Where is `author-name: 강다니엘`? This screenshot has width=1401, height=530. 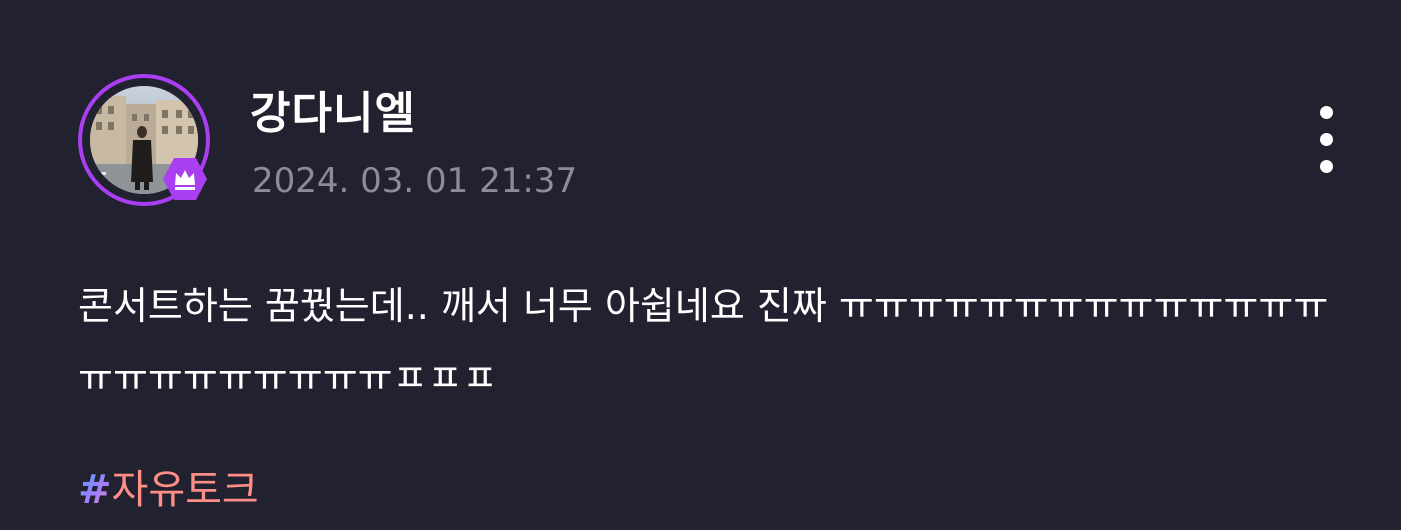 author-name: 강다니엘 is located at coordinates (333, 114).